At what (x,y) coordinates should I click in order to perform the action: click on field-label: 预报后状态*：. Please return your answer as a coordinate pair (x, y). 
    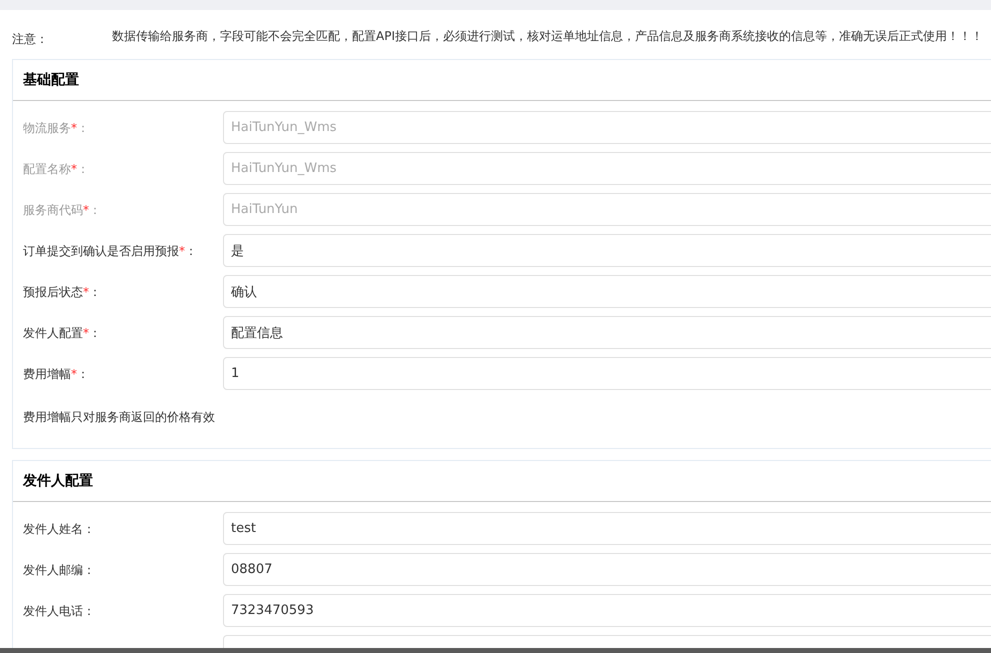
    Looking at the image, I should click on (62, 292).